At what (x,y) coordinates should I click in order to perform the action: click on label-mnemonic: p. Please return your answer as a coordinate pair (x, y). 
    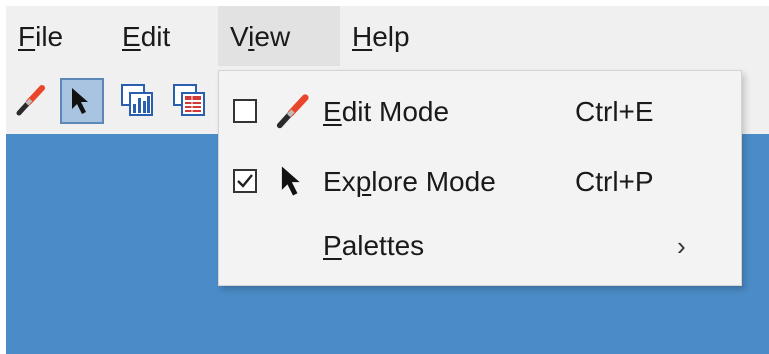
    Looking at the image, I should click on (363, 181).